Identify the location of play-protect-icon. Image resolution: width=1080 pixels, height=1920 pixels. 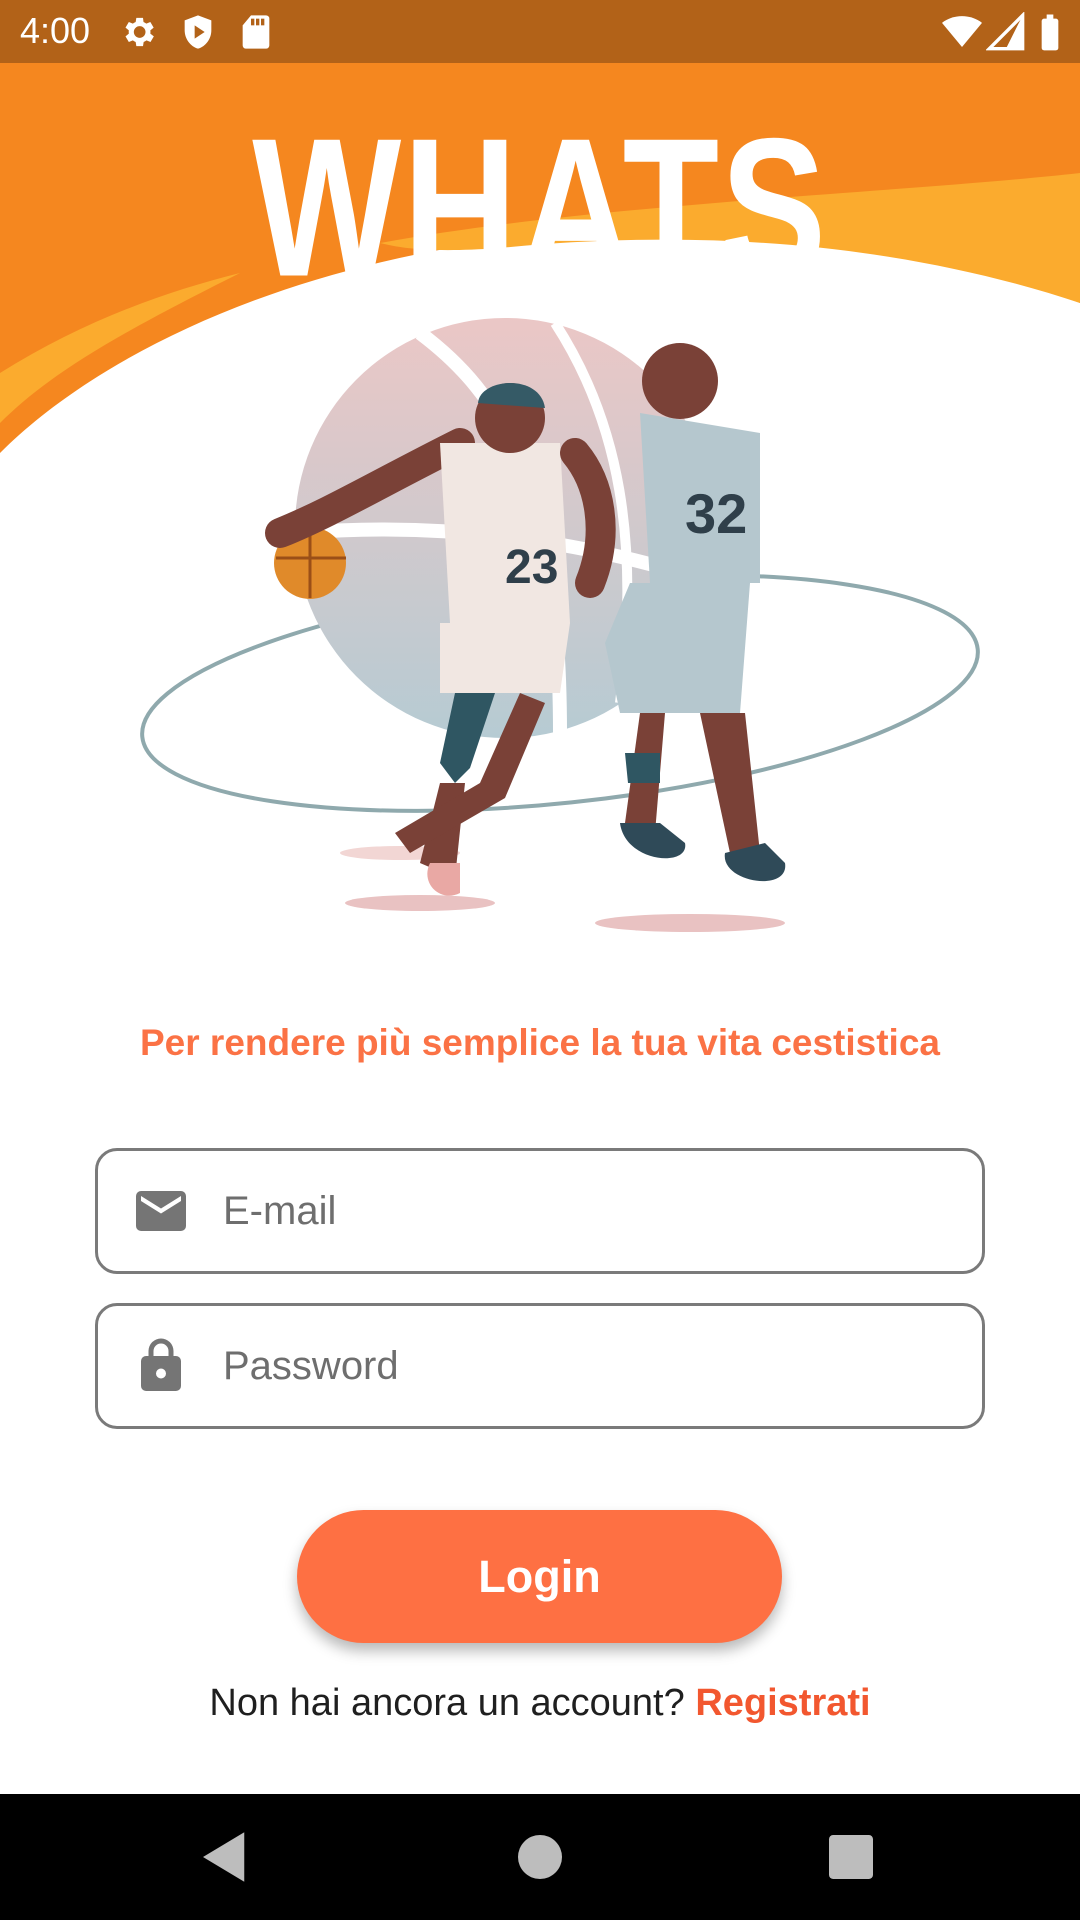
(198, 32).